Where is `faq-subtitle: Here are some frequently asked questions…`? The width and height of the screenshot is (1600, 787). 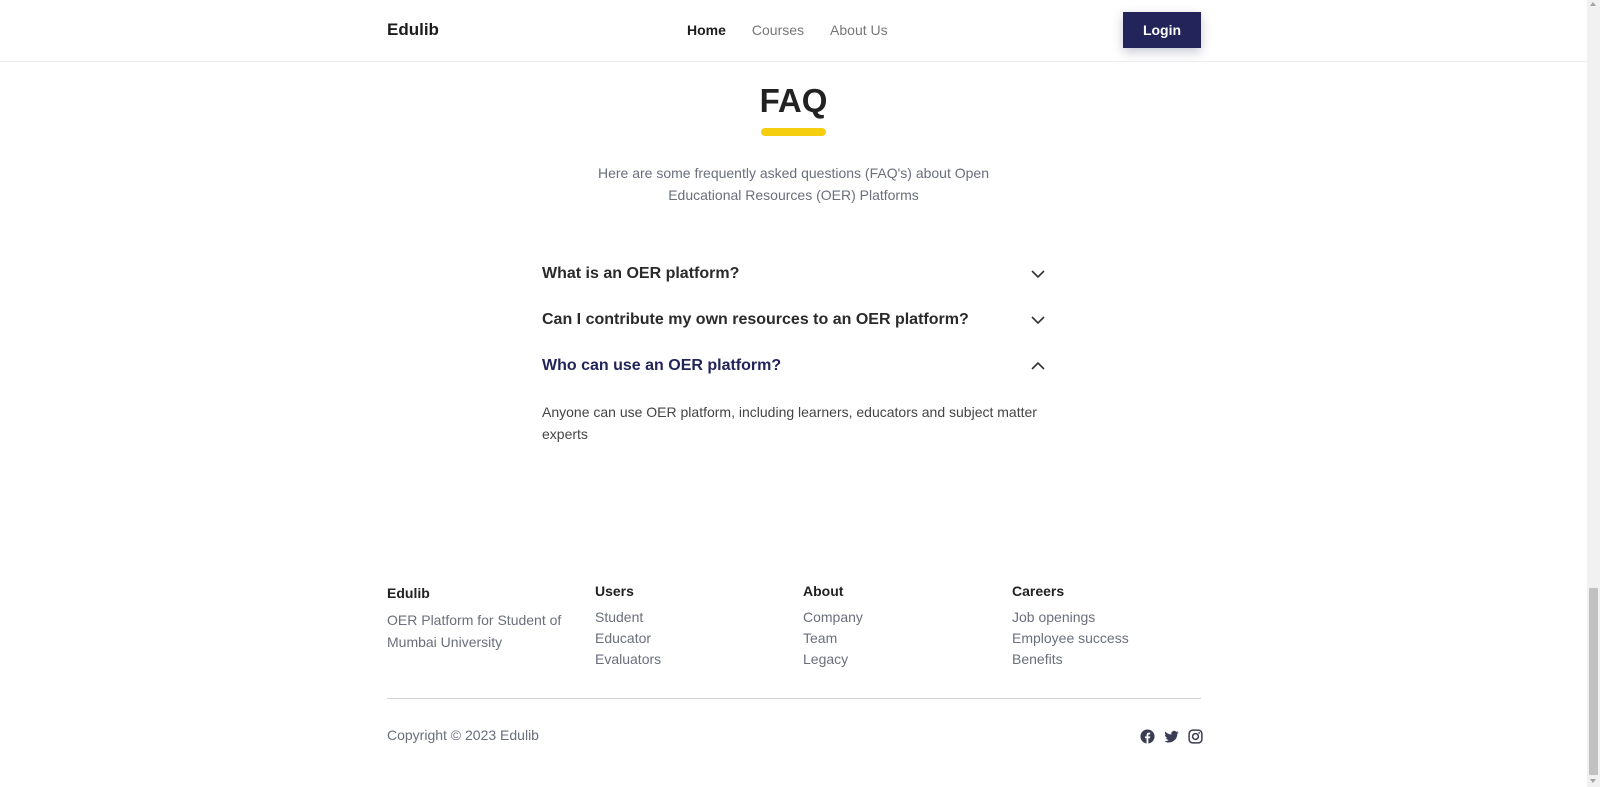
faq-subtitle: Here are some frequently asked questions… is located at coordinates (793, 184).